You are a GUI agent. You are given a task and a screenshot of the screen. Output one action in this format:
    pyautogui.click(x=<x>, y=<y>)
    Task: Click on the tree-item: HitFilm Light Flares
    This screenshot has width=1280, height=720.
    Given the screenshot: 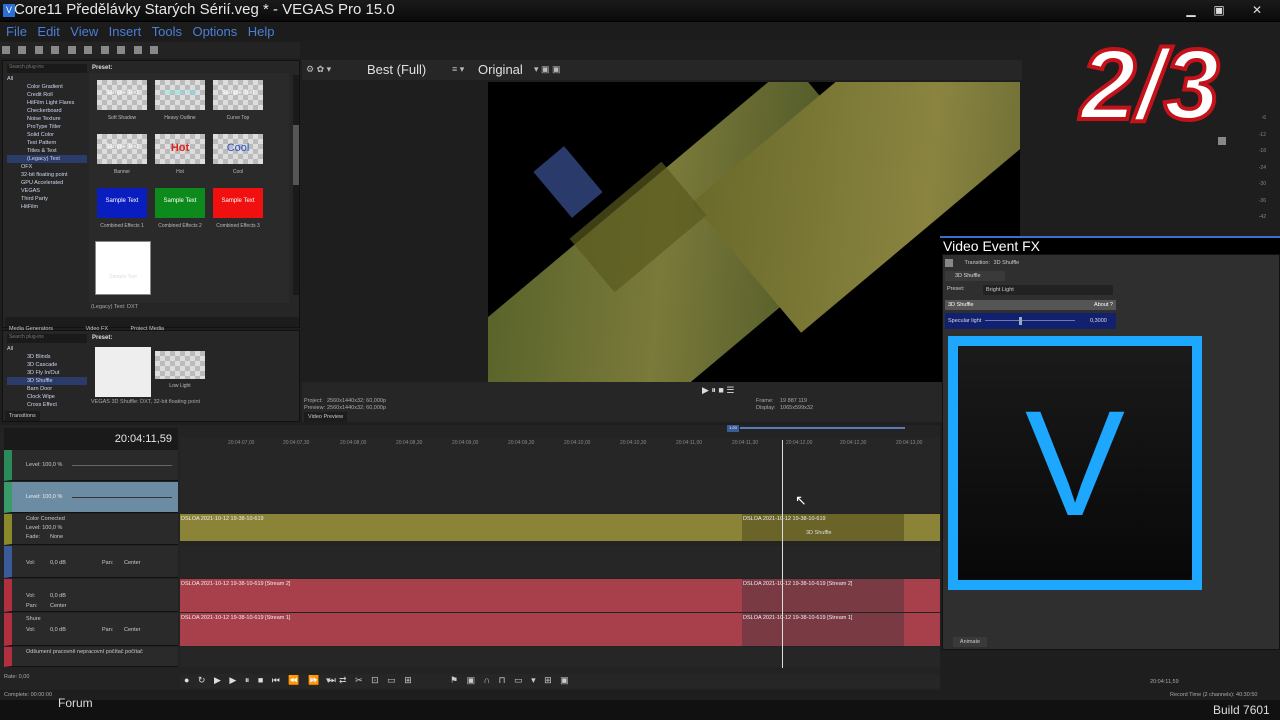 What is the action you would take?
    pyautogui.click(x=47, y=103)
    